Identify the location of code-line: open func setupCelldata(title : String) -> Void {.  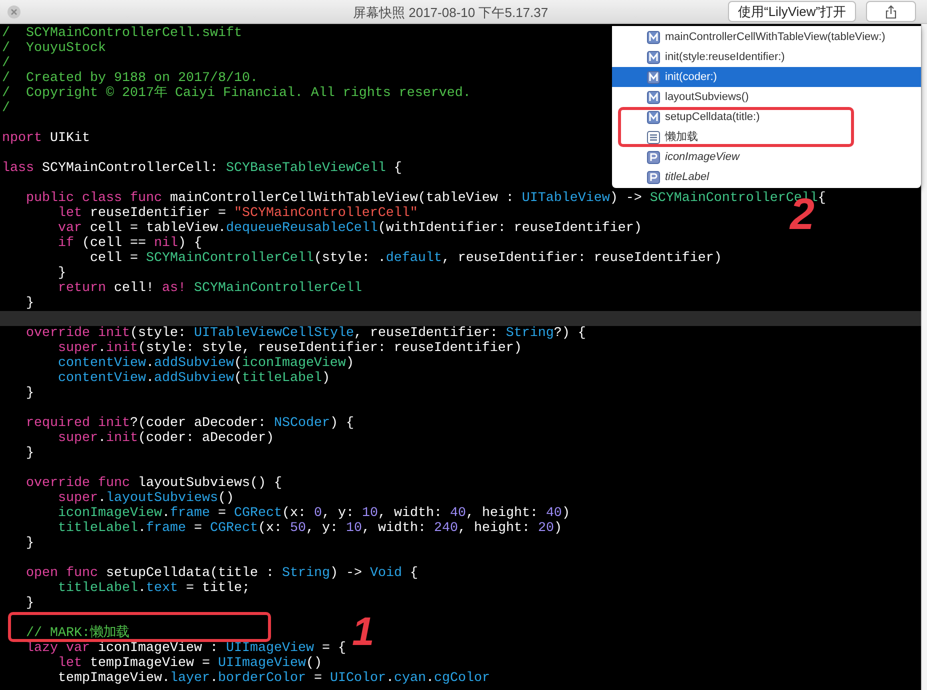
(221, 573).